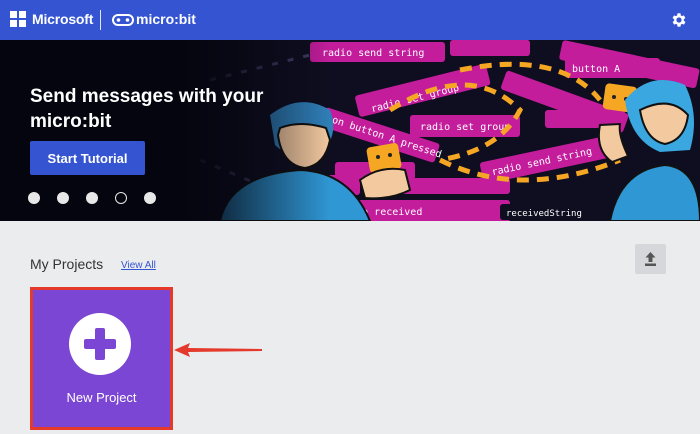  Describe the element at coordinates (166, 19) in the screenshot. I see `product-name: micro:bit` at that location.